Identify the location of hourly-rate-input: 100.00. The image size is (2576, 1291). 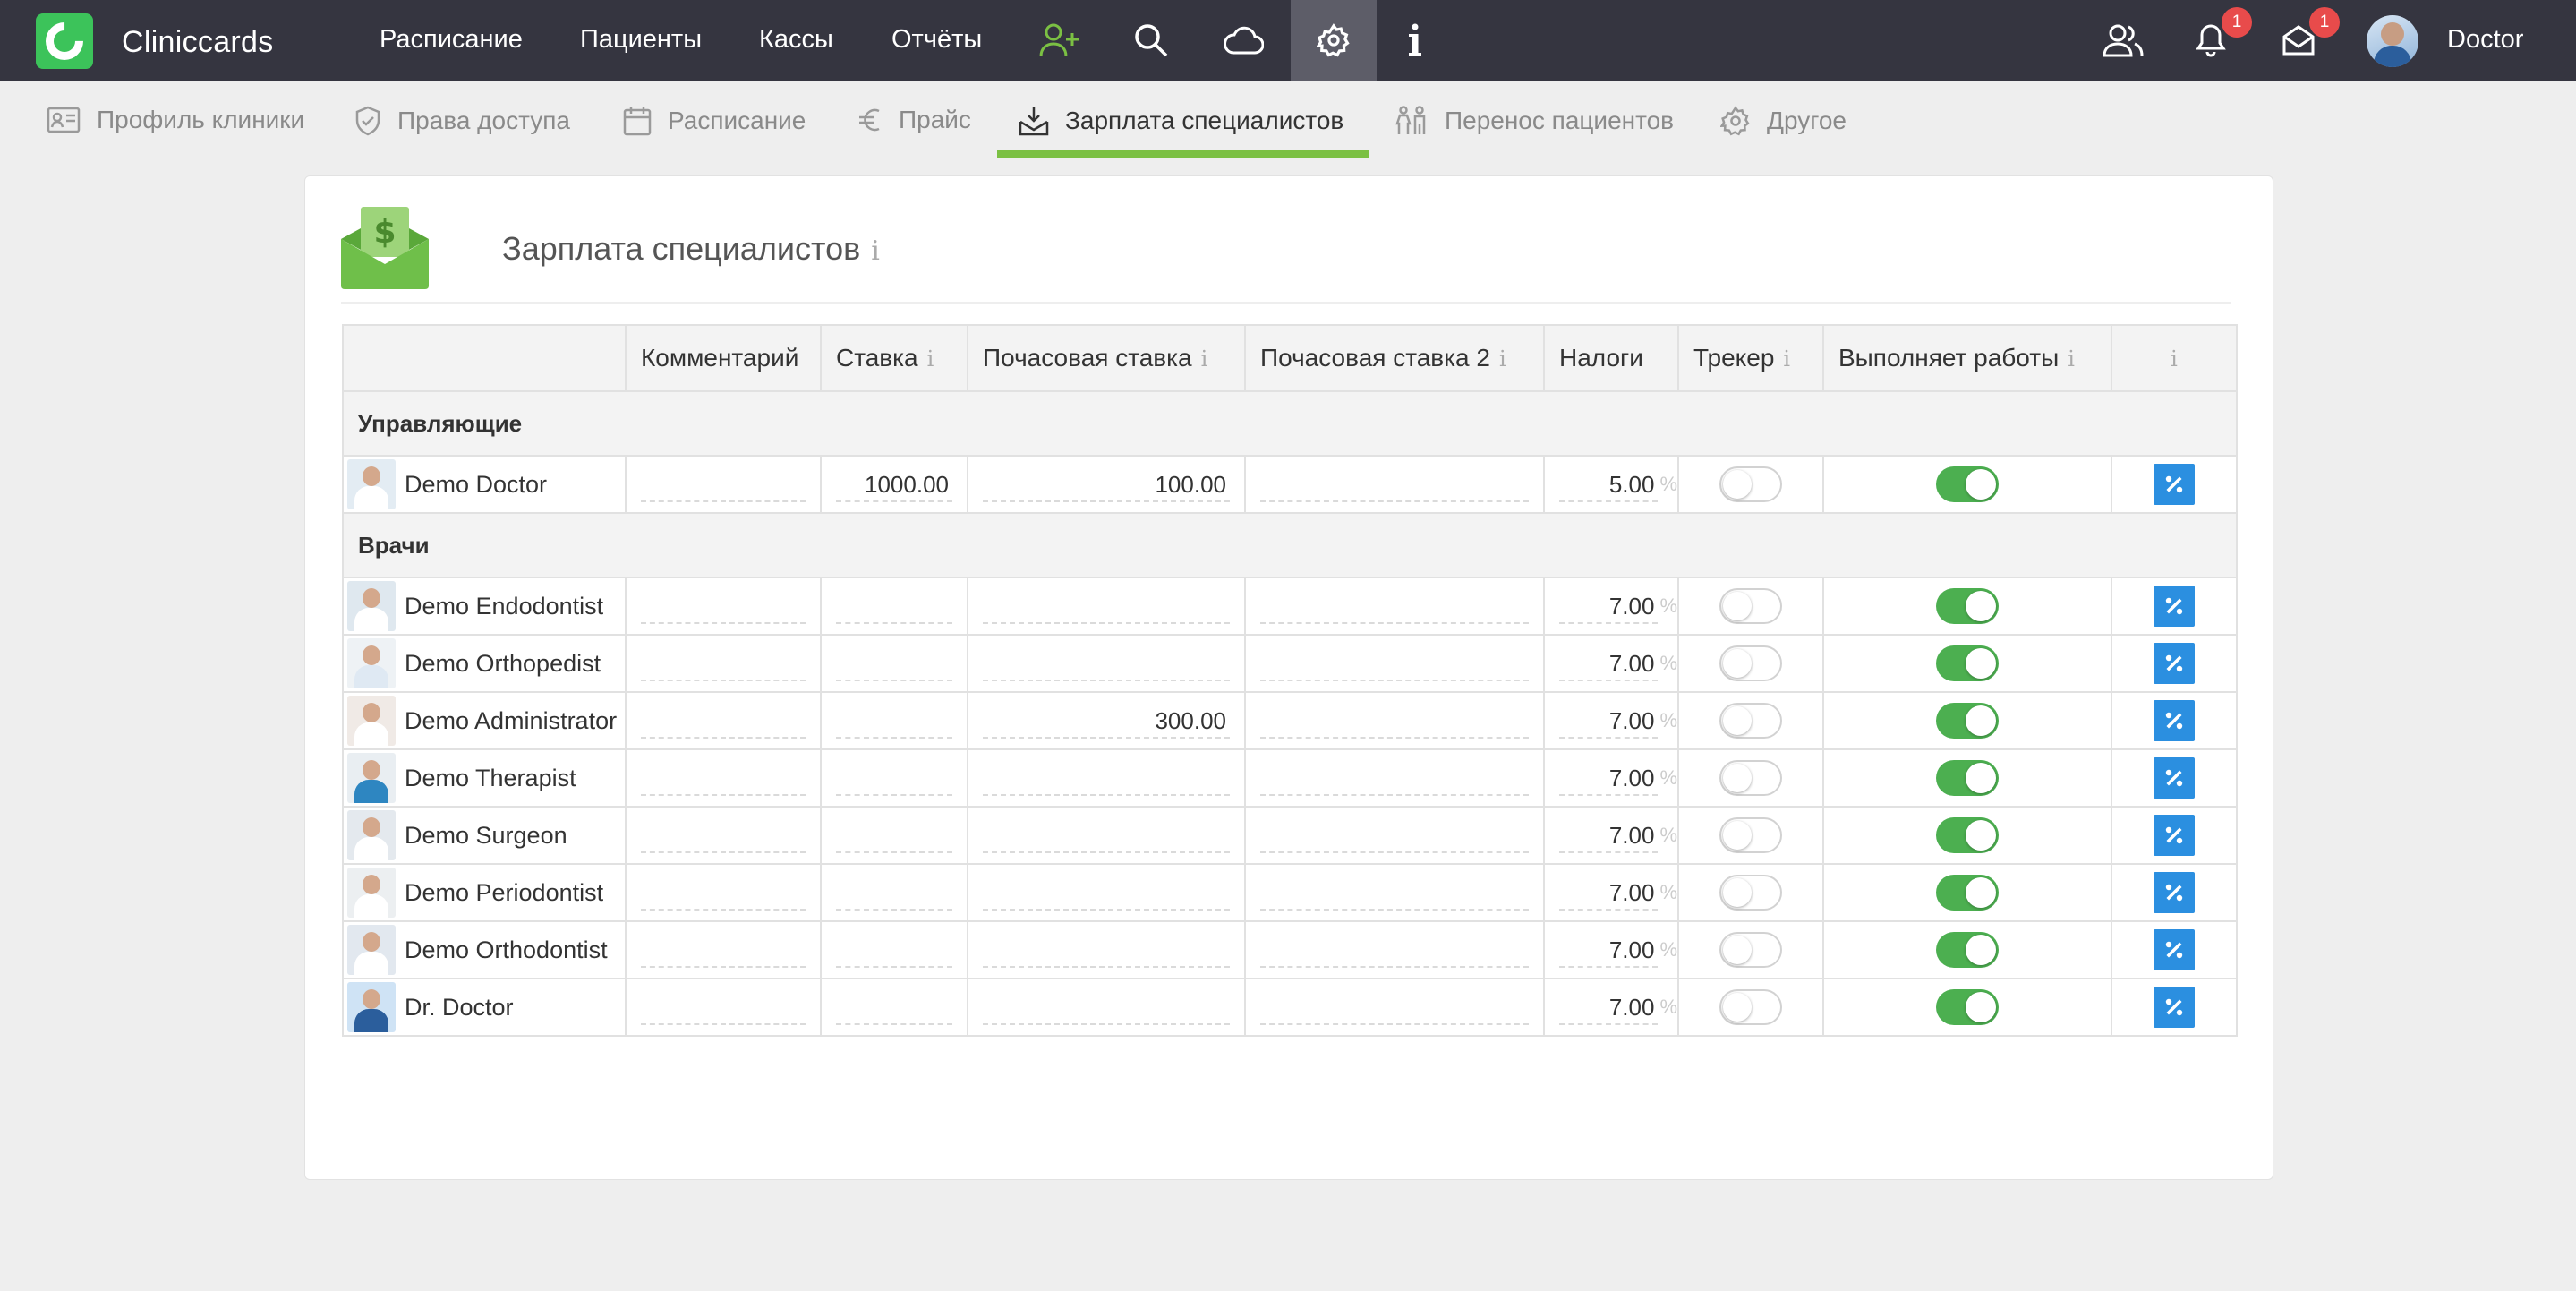
(1106, 484).